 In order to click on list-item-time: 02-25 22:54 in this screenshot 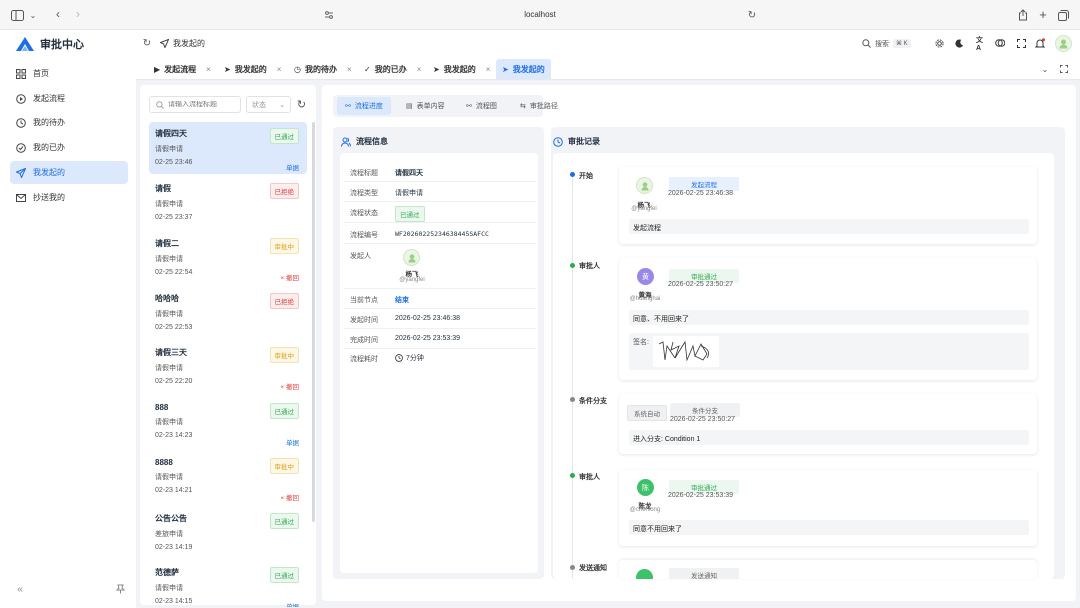, I will do `click(174, 272)`.